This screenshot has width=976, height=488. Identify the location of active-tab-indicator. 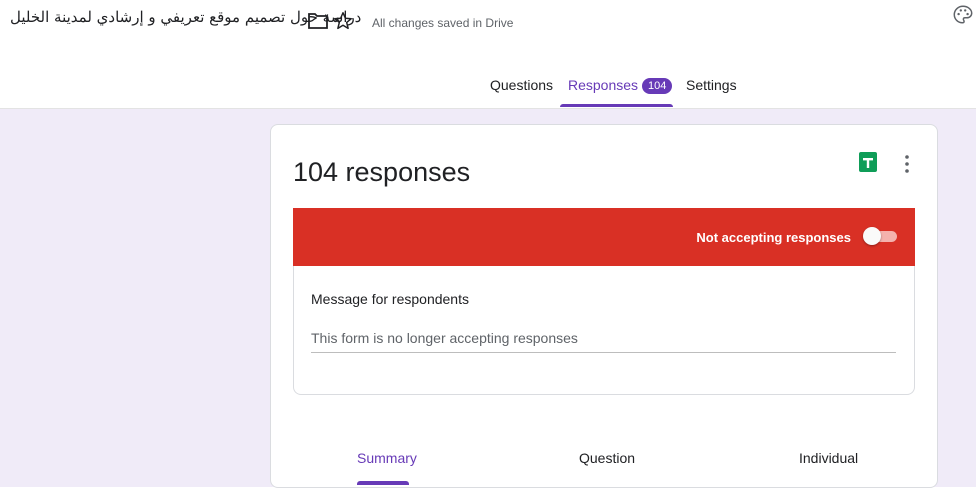
(616, 105).